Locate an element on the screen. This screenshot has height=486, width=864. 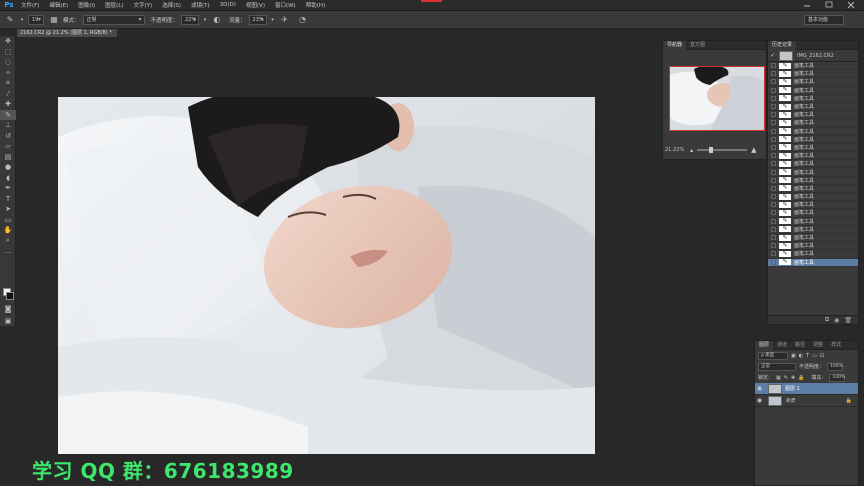
maximize-icon is located at coordinates (829, 5).